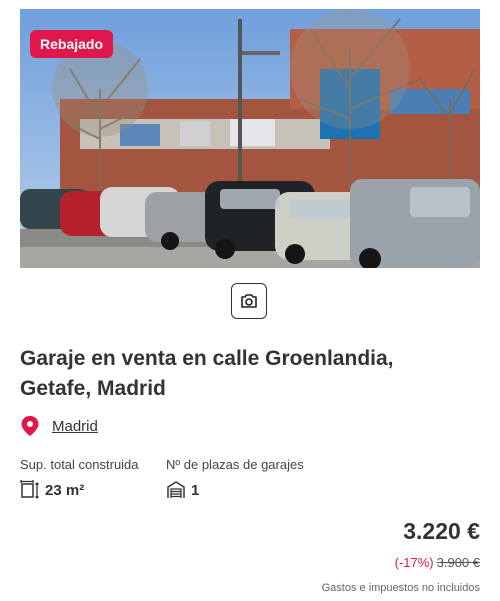 The image size is (500, 601). I want to click on feature-value: 1, so click(195, 490).